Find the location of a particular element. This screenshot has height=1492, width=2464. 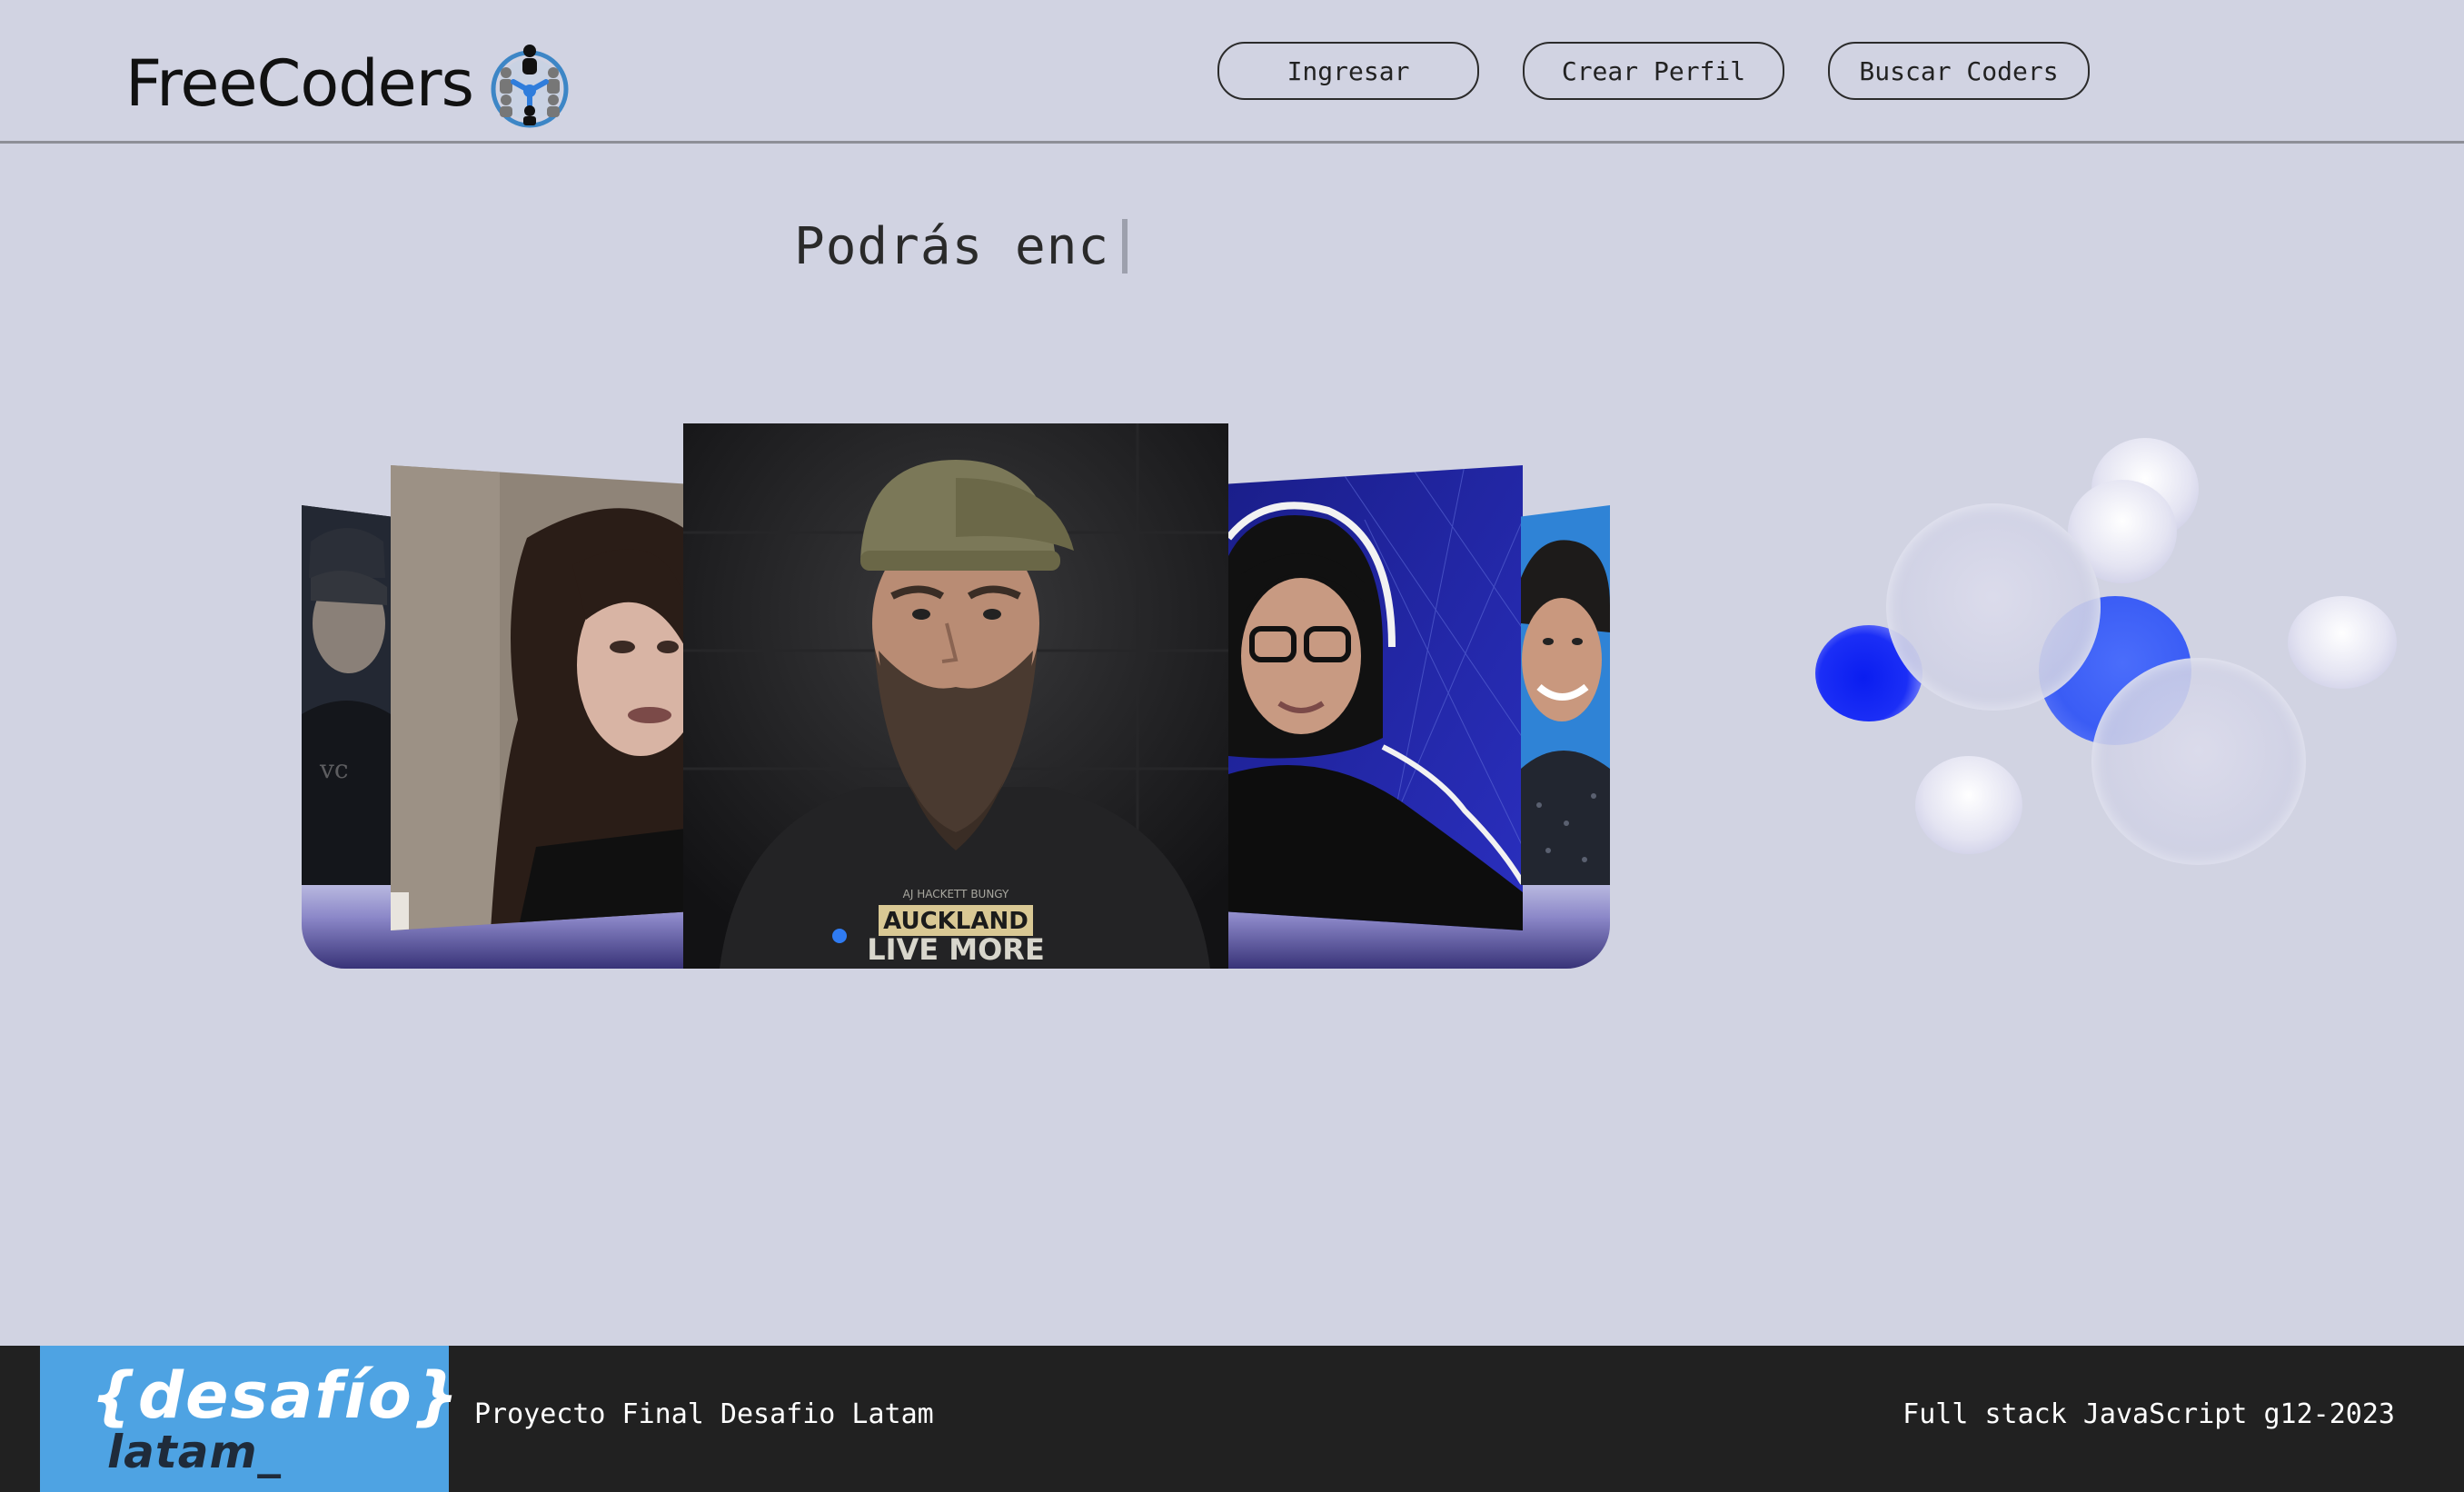

smiling-man-photo is located at coordinates (1566, 695).